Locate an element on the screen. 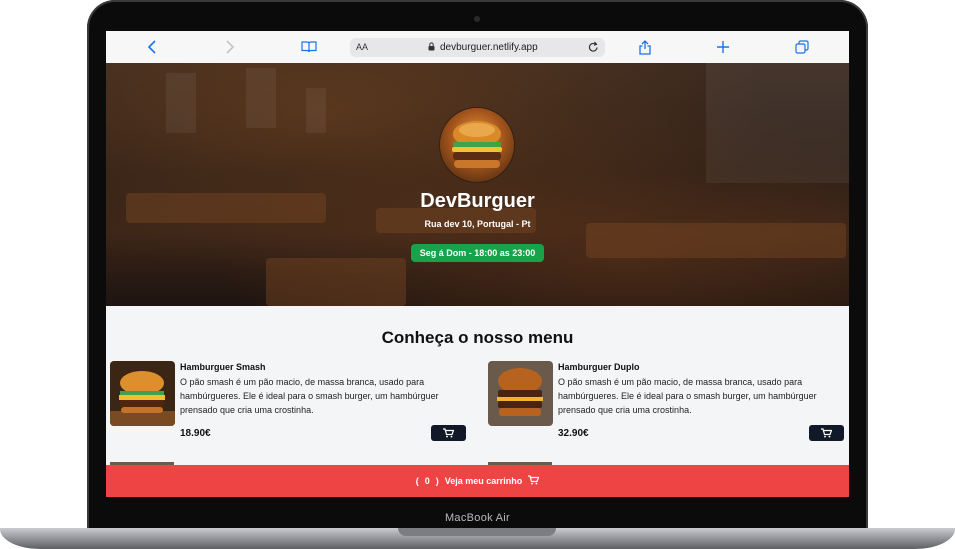  tabs-icon is located at coordinates (802, 47).